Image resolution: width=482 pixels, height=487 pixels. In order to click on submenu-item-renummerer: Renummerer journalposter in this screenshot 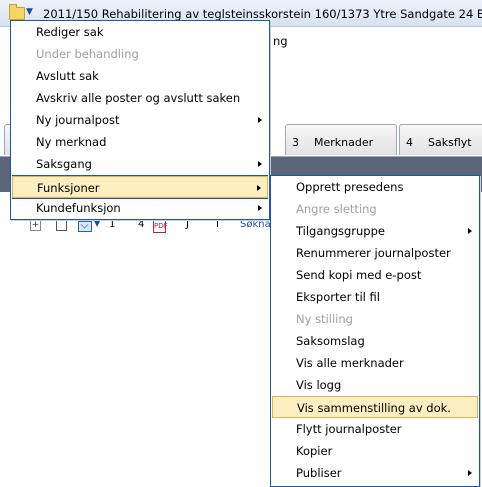, I will do `click(375, 253)`.